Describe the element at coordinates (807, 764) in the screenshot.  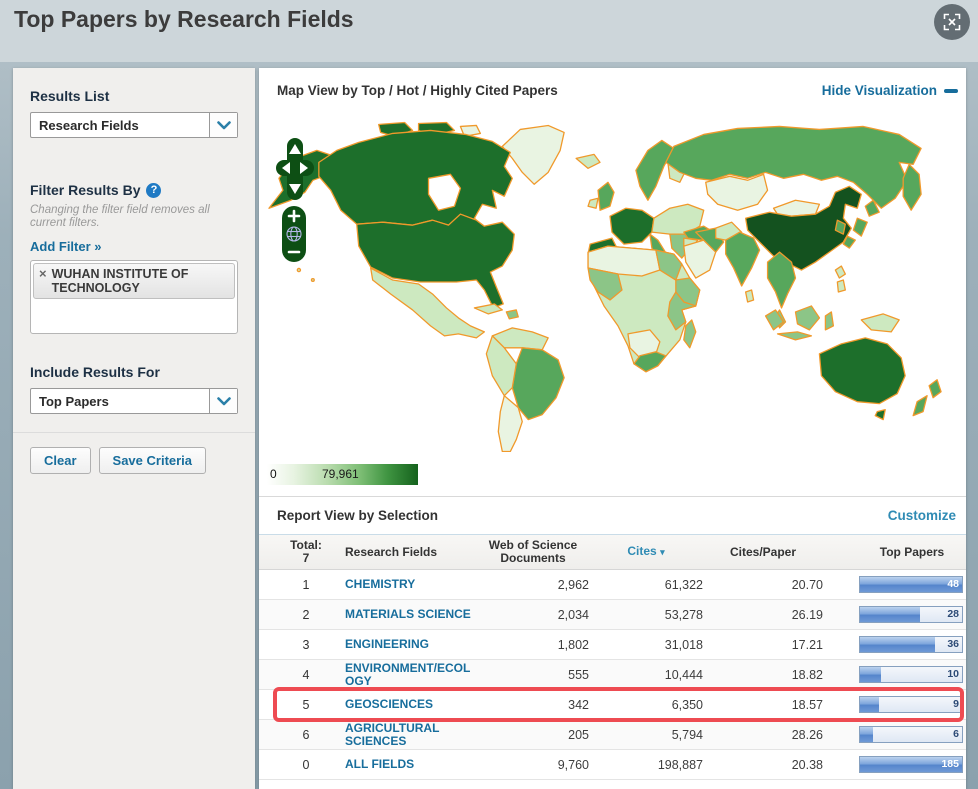
I see `cites-per-paper-value: 20.38` at that location.